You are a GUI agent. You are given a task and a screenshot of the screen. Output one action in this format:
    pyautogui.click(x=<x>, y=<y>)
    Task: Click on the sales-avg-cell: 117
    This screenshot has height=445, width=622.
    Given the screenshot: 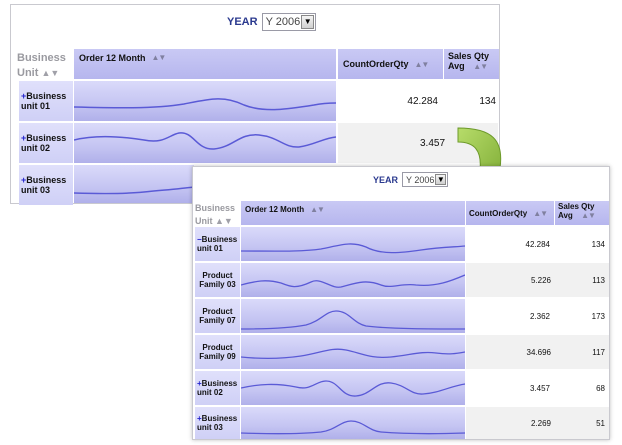 What is the action you would take?
    pyautogui.click(x=598, y=352)
    